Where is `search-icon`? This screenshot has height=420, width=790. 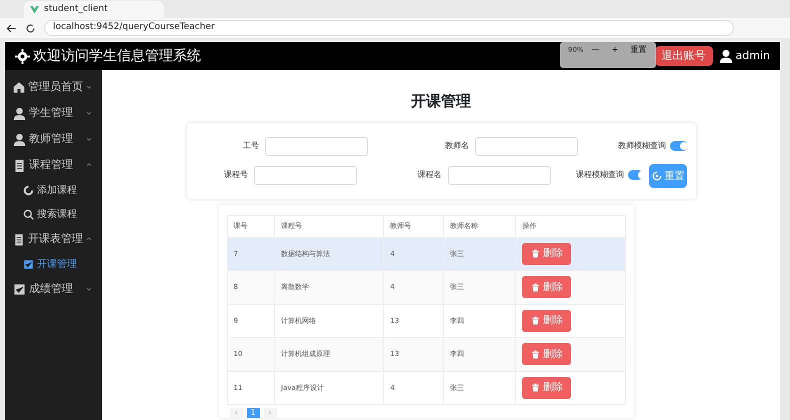
search-icon is located at coordinates (28, 214).